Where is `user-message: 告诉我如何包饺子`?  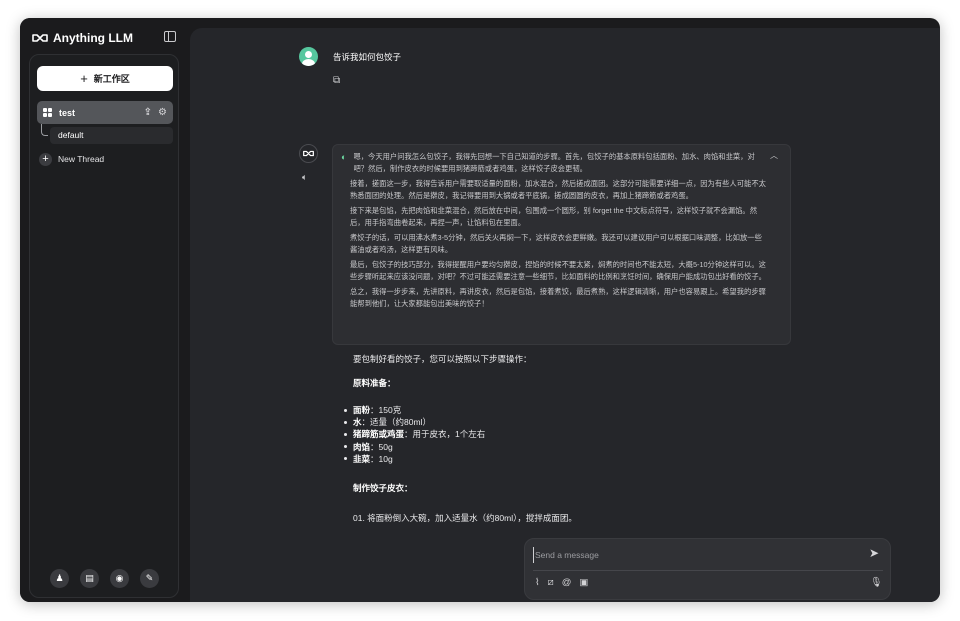
user-message: 告诉我如何包饺子 is located at coordinates (367, 57).